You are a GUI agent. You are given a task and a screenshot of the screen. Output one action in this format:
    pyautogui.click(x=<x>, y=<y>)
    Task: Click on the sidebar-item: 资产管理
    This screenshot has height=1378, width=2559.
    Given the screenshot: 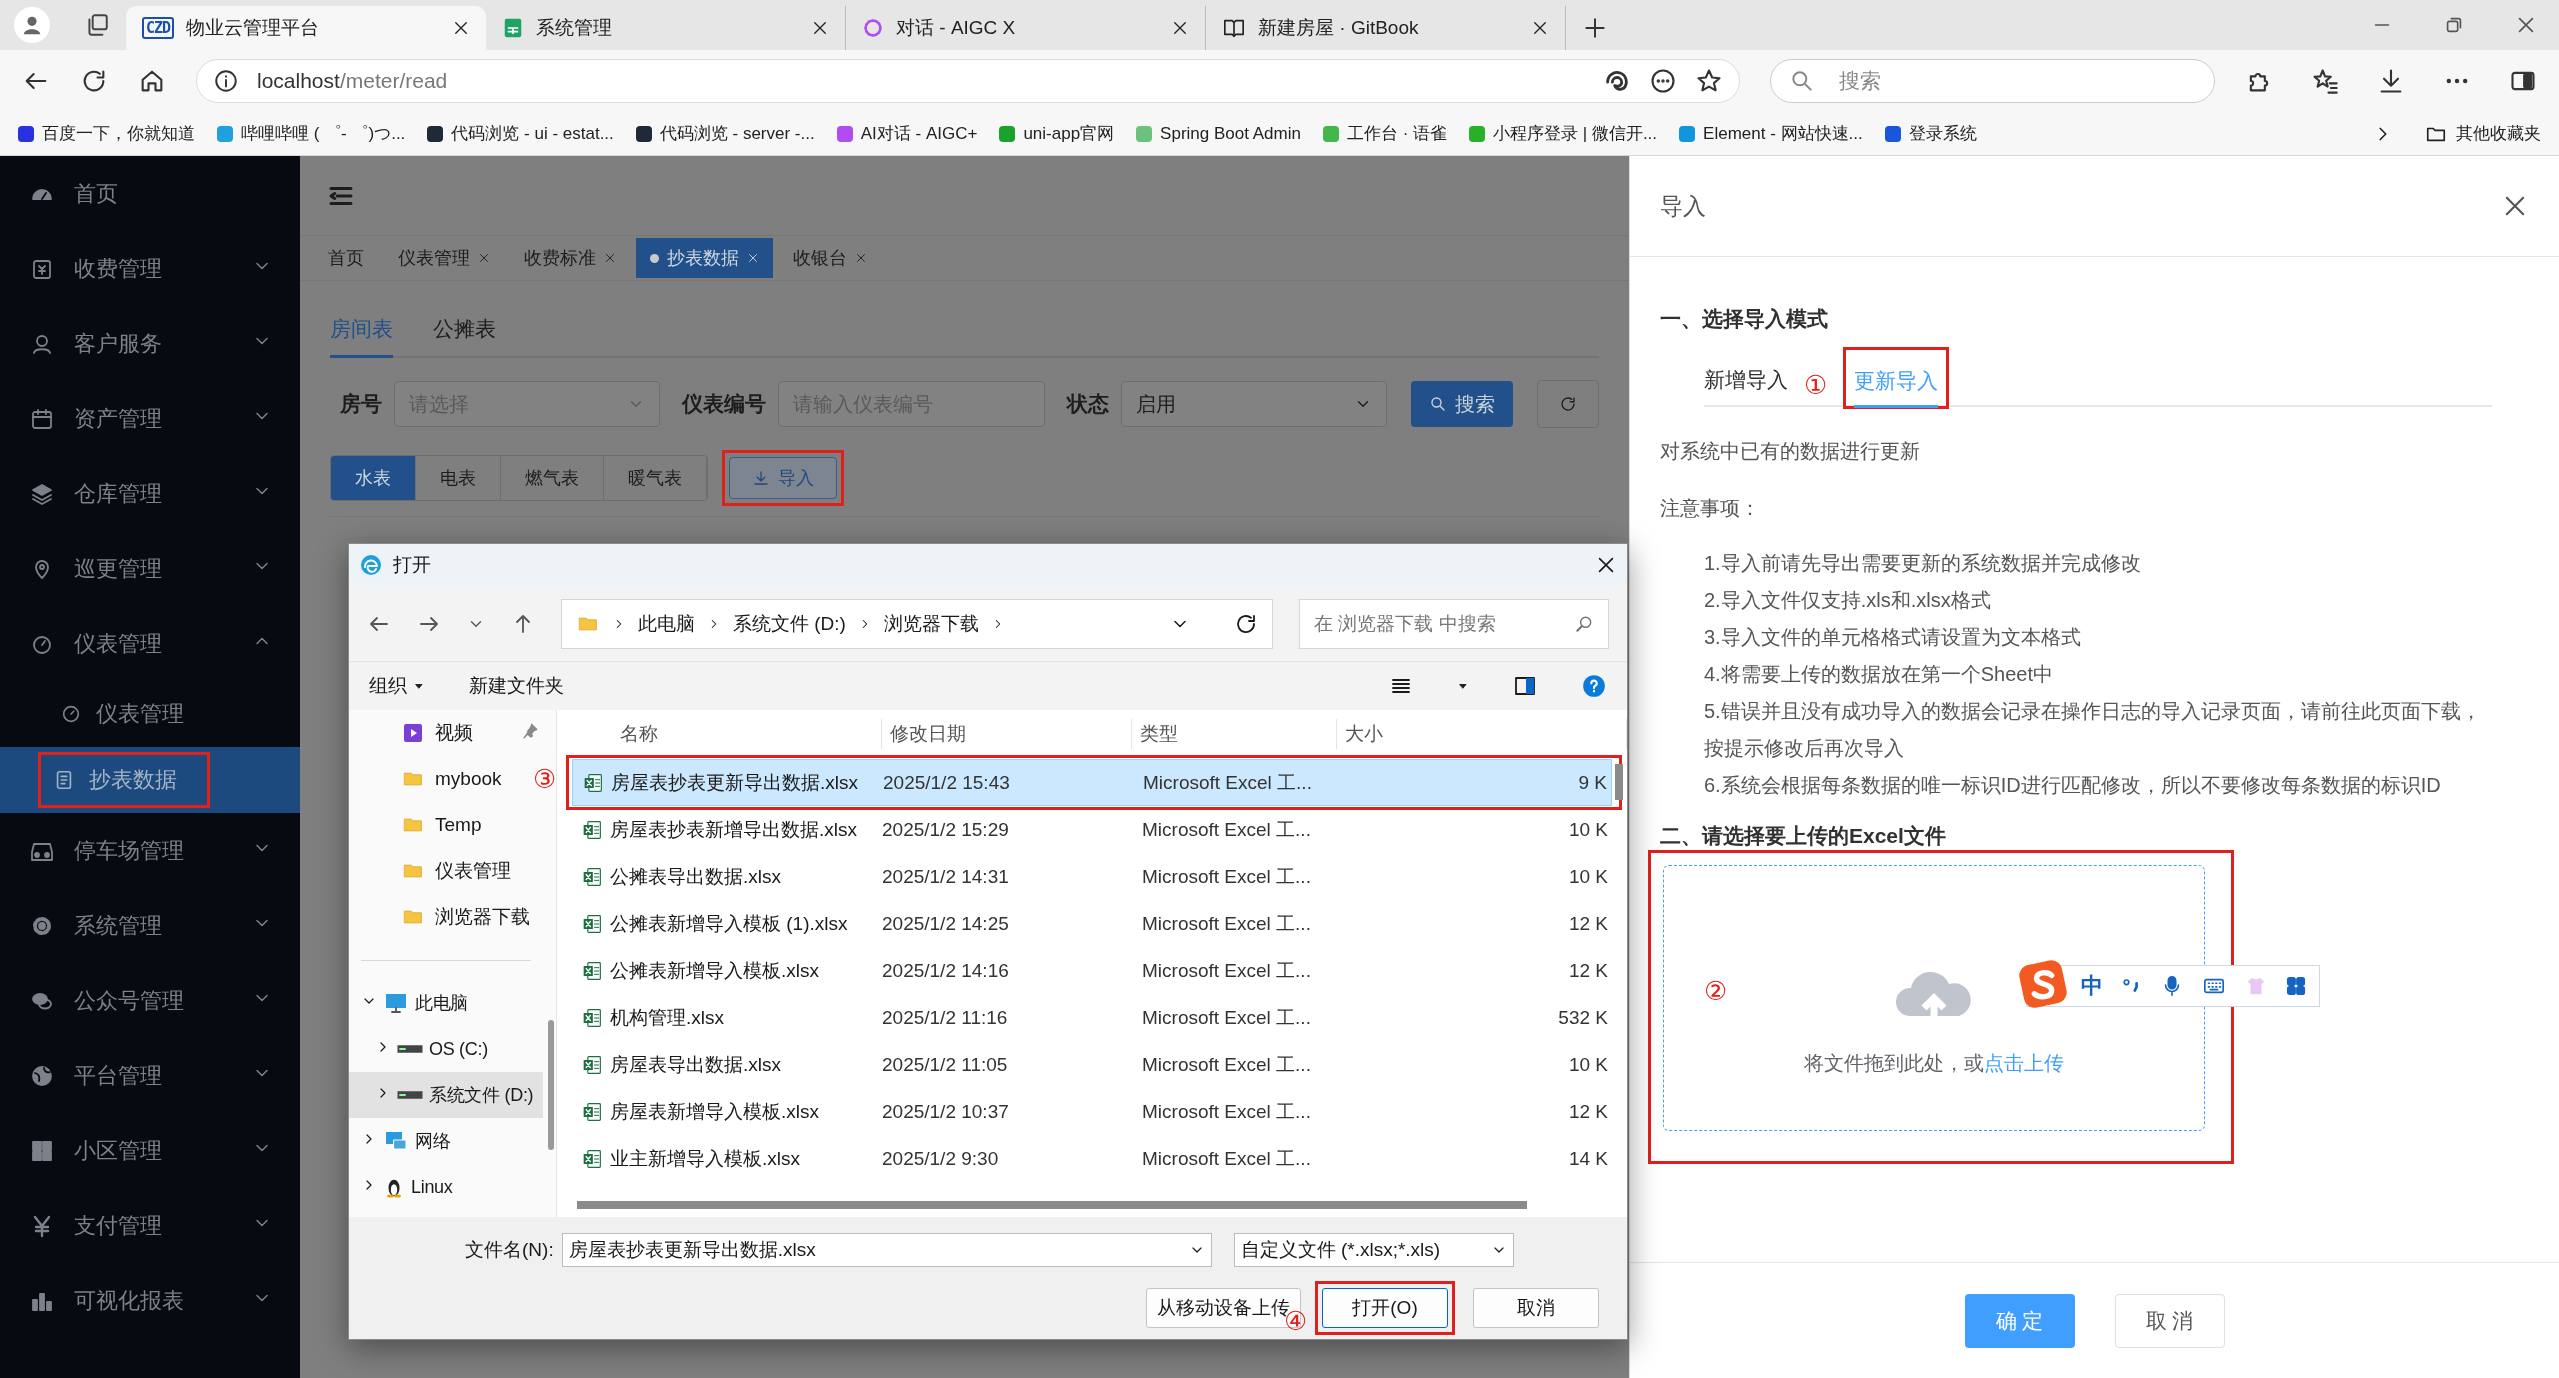 What is the action you would take?
    pyautogui.click(x=150, y=418)
    